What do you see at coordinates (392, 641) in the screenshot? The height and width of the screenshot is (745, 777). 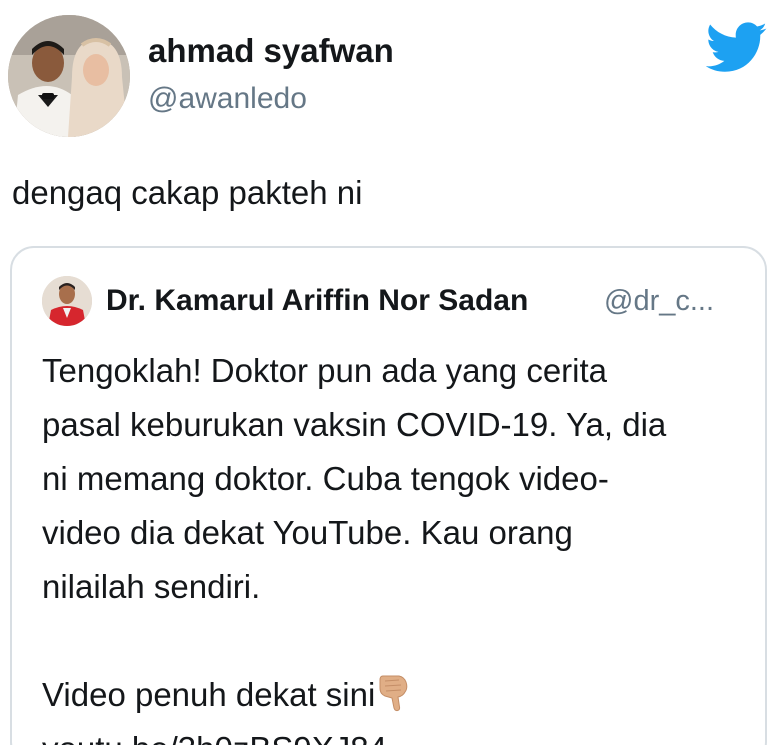 I see `quoted-text-spacer` at bounding box center [392, 641].